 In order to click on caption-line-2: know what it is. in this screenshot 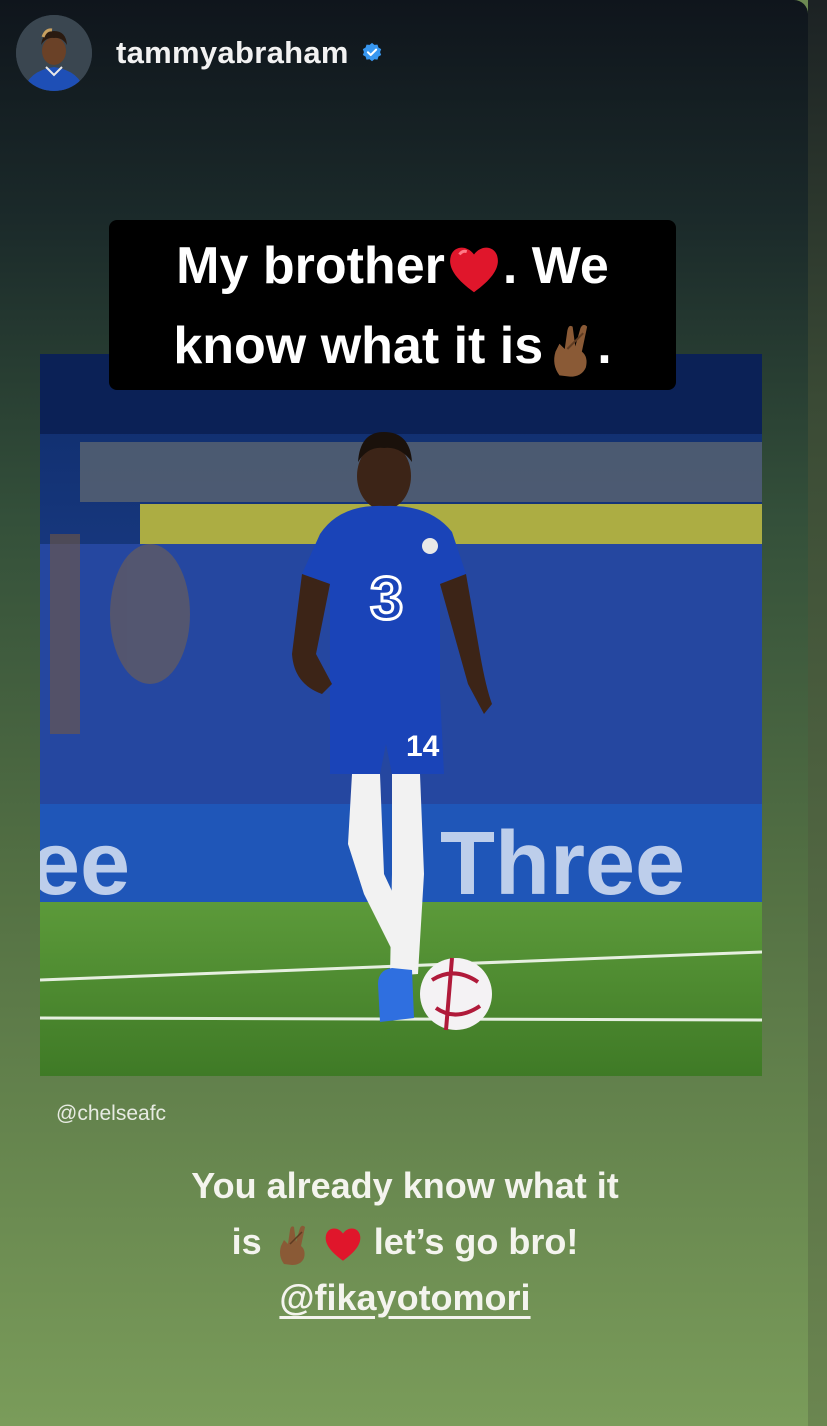, I will do `click(392, 346)`.